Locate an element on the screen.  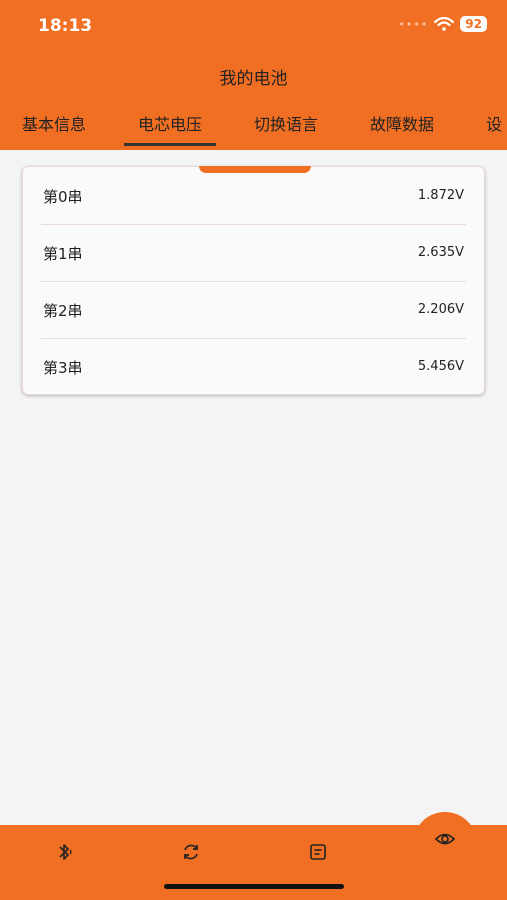
tab-cell-voltage: 电芯电压 is located at coordinates (170, 128).